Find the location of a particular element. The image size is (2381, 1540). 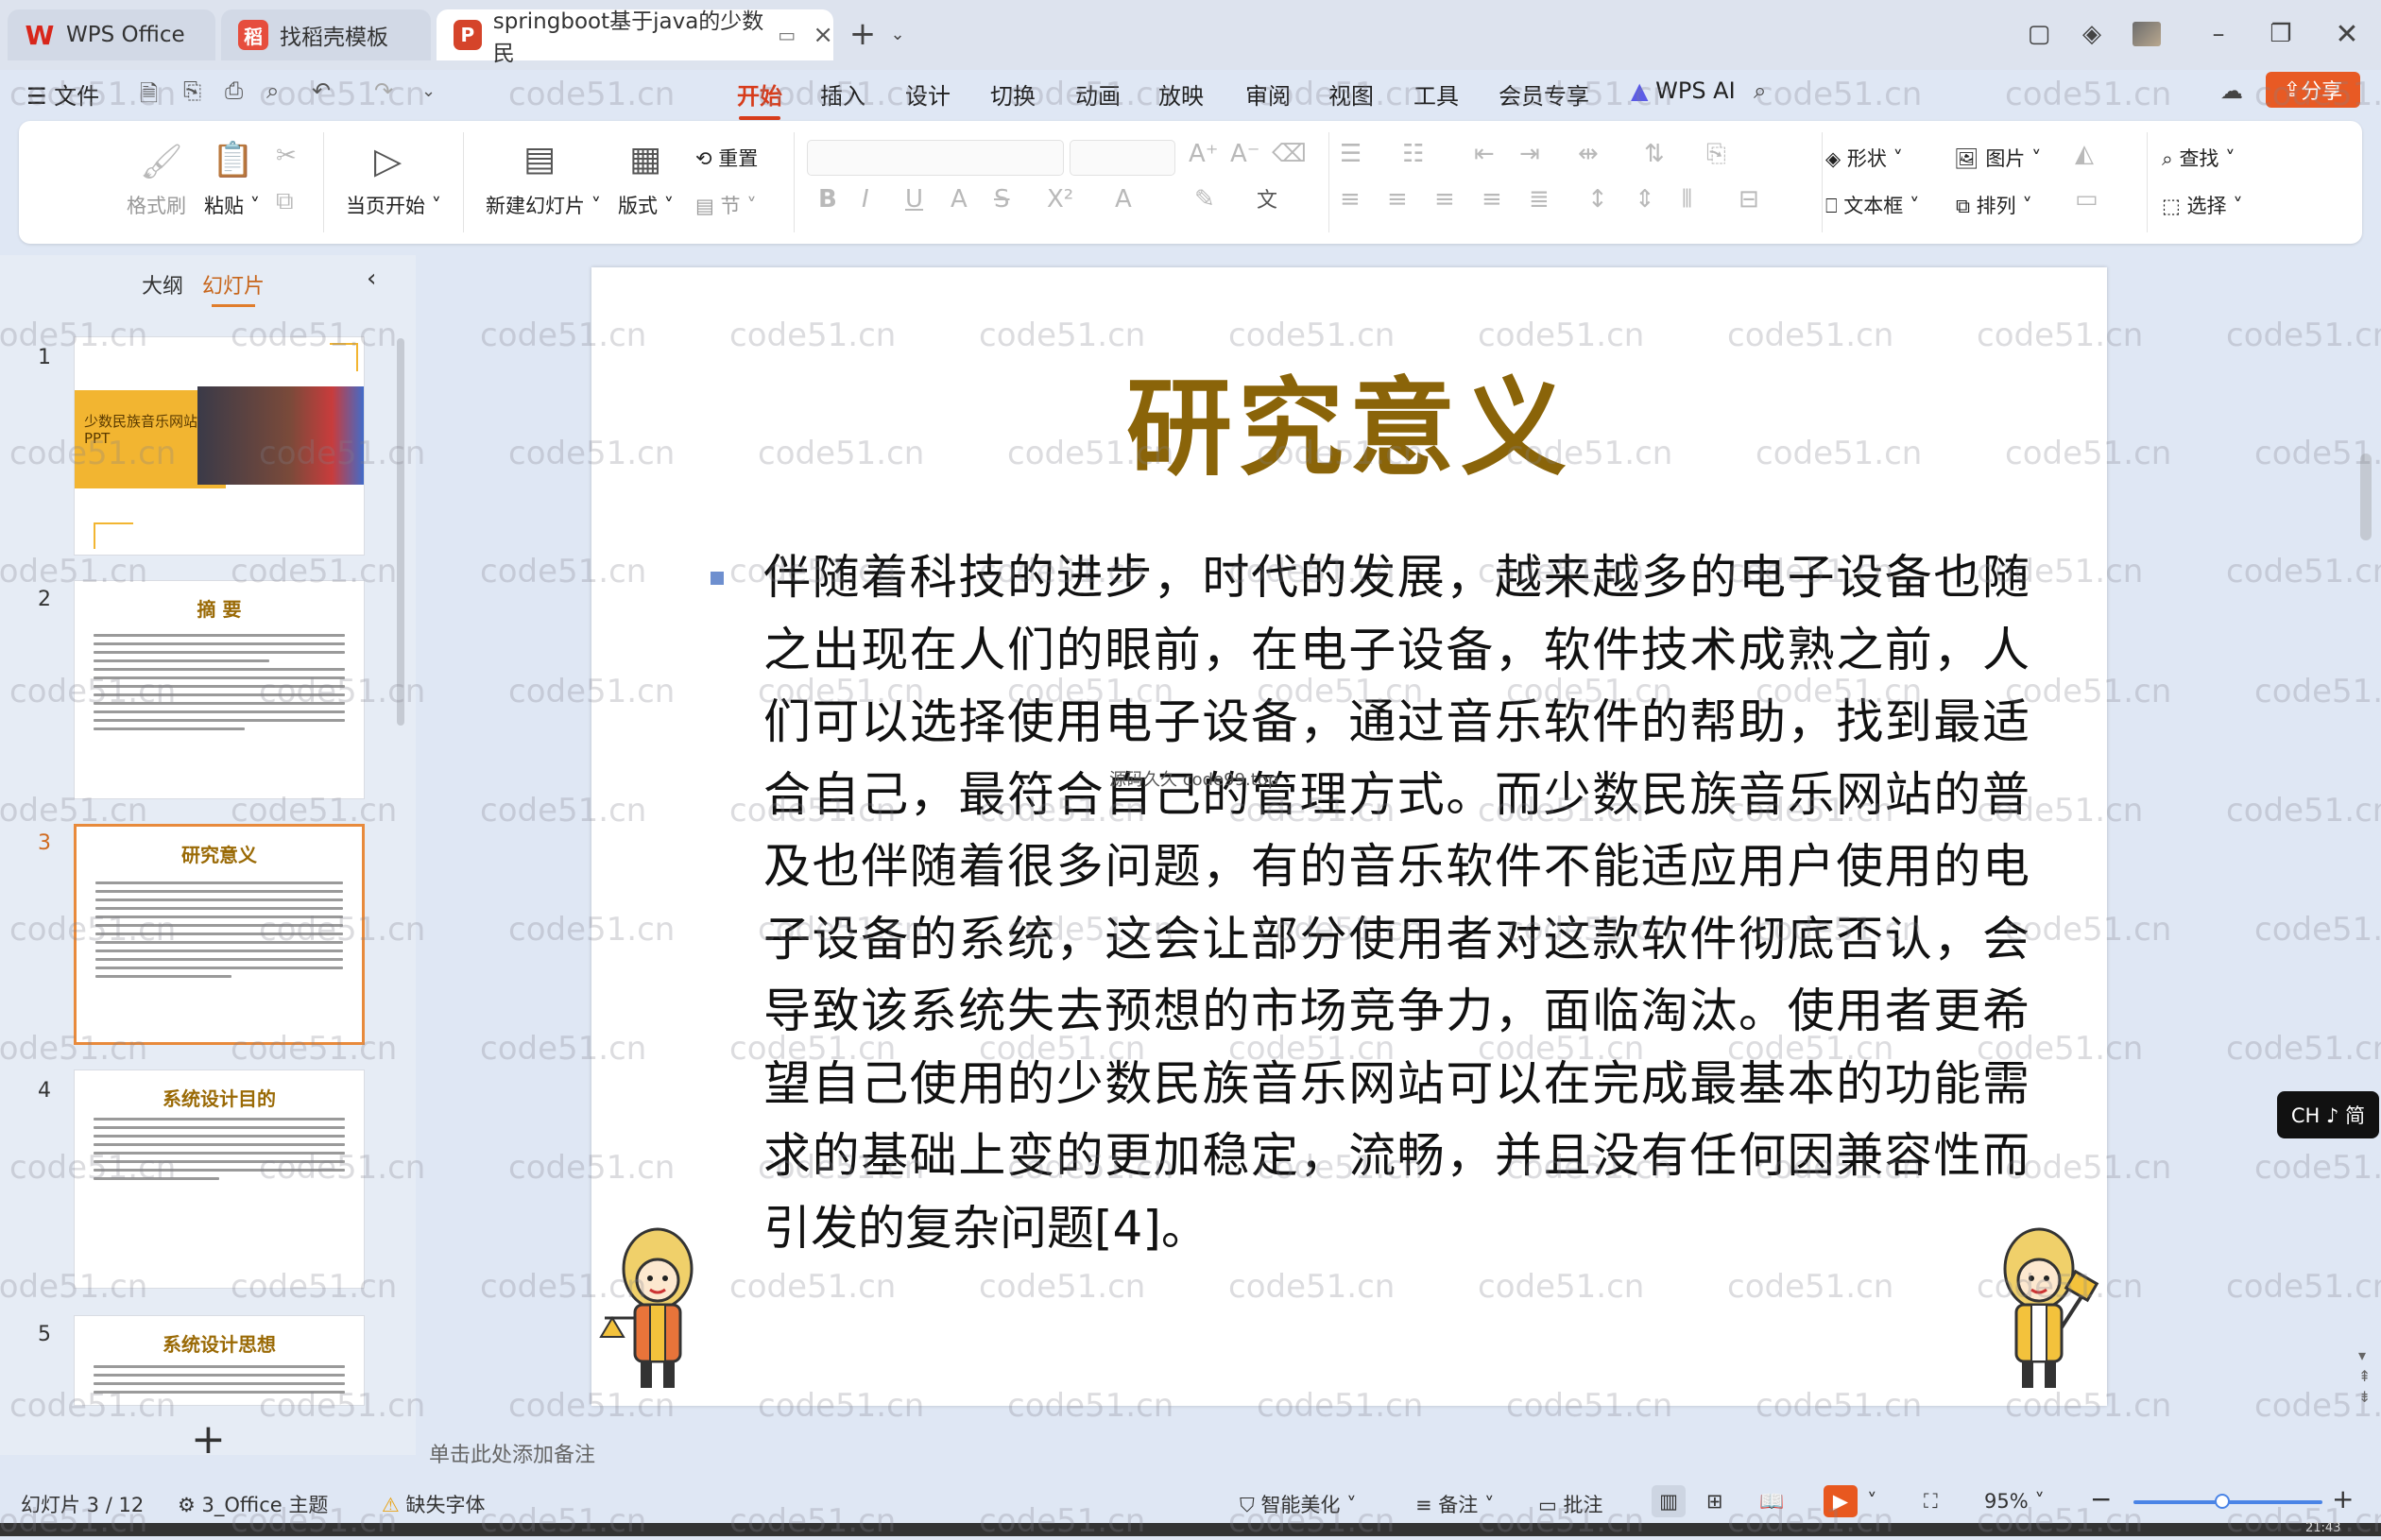

format-painter-button: 格式刷 is located at coordinates (156, 205).